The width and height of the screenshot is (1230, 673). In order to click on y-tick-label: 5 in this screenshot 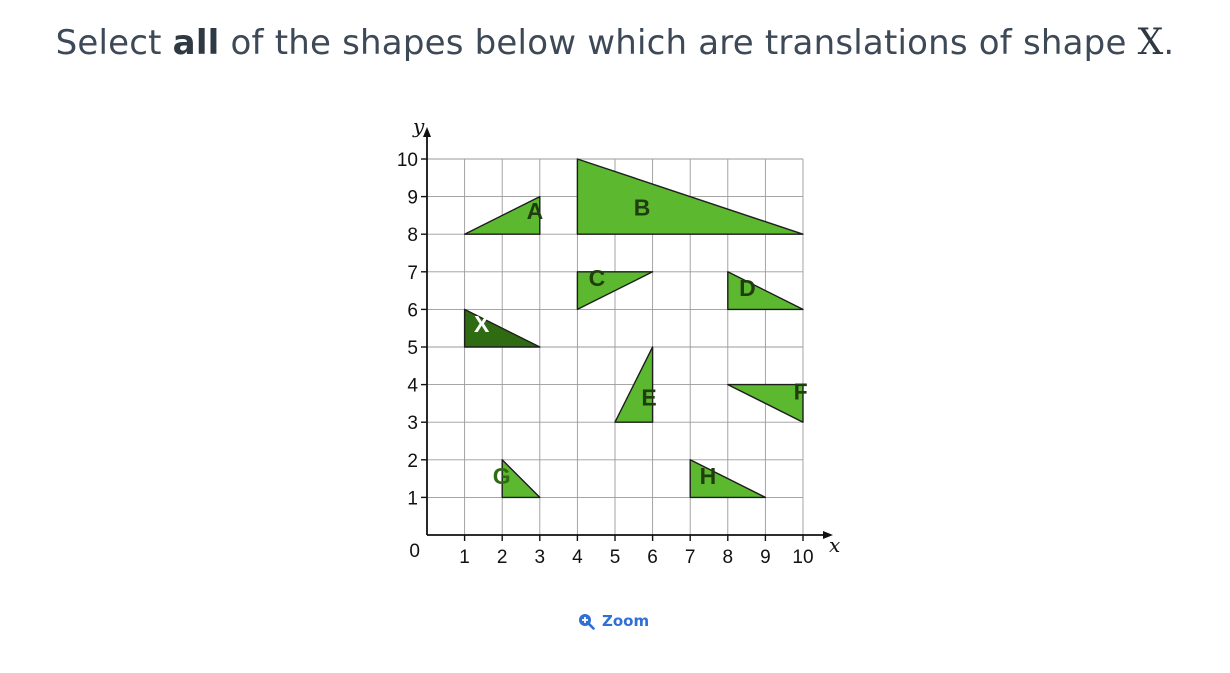, I will do `click(412, 348)`.